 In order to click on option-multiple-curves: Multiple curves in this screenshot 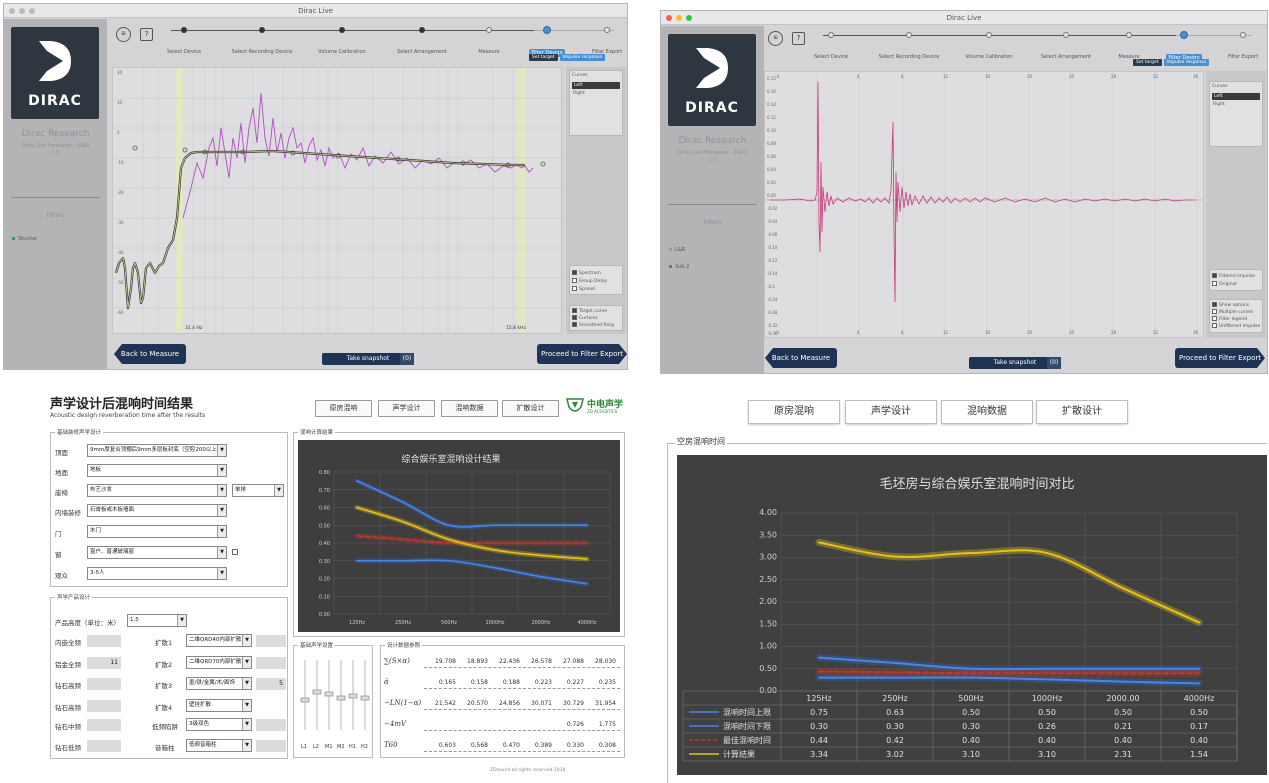, I will do `click(1232, 312)`.